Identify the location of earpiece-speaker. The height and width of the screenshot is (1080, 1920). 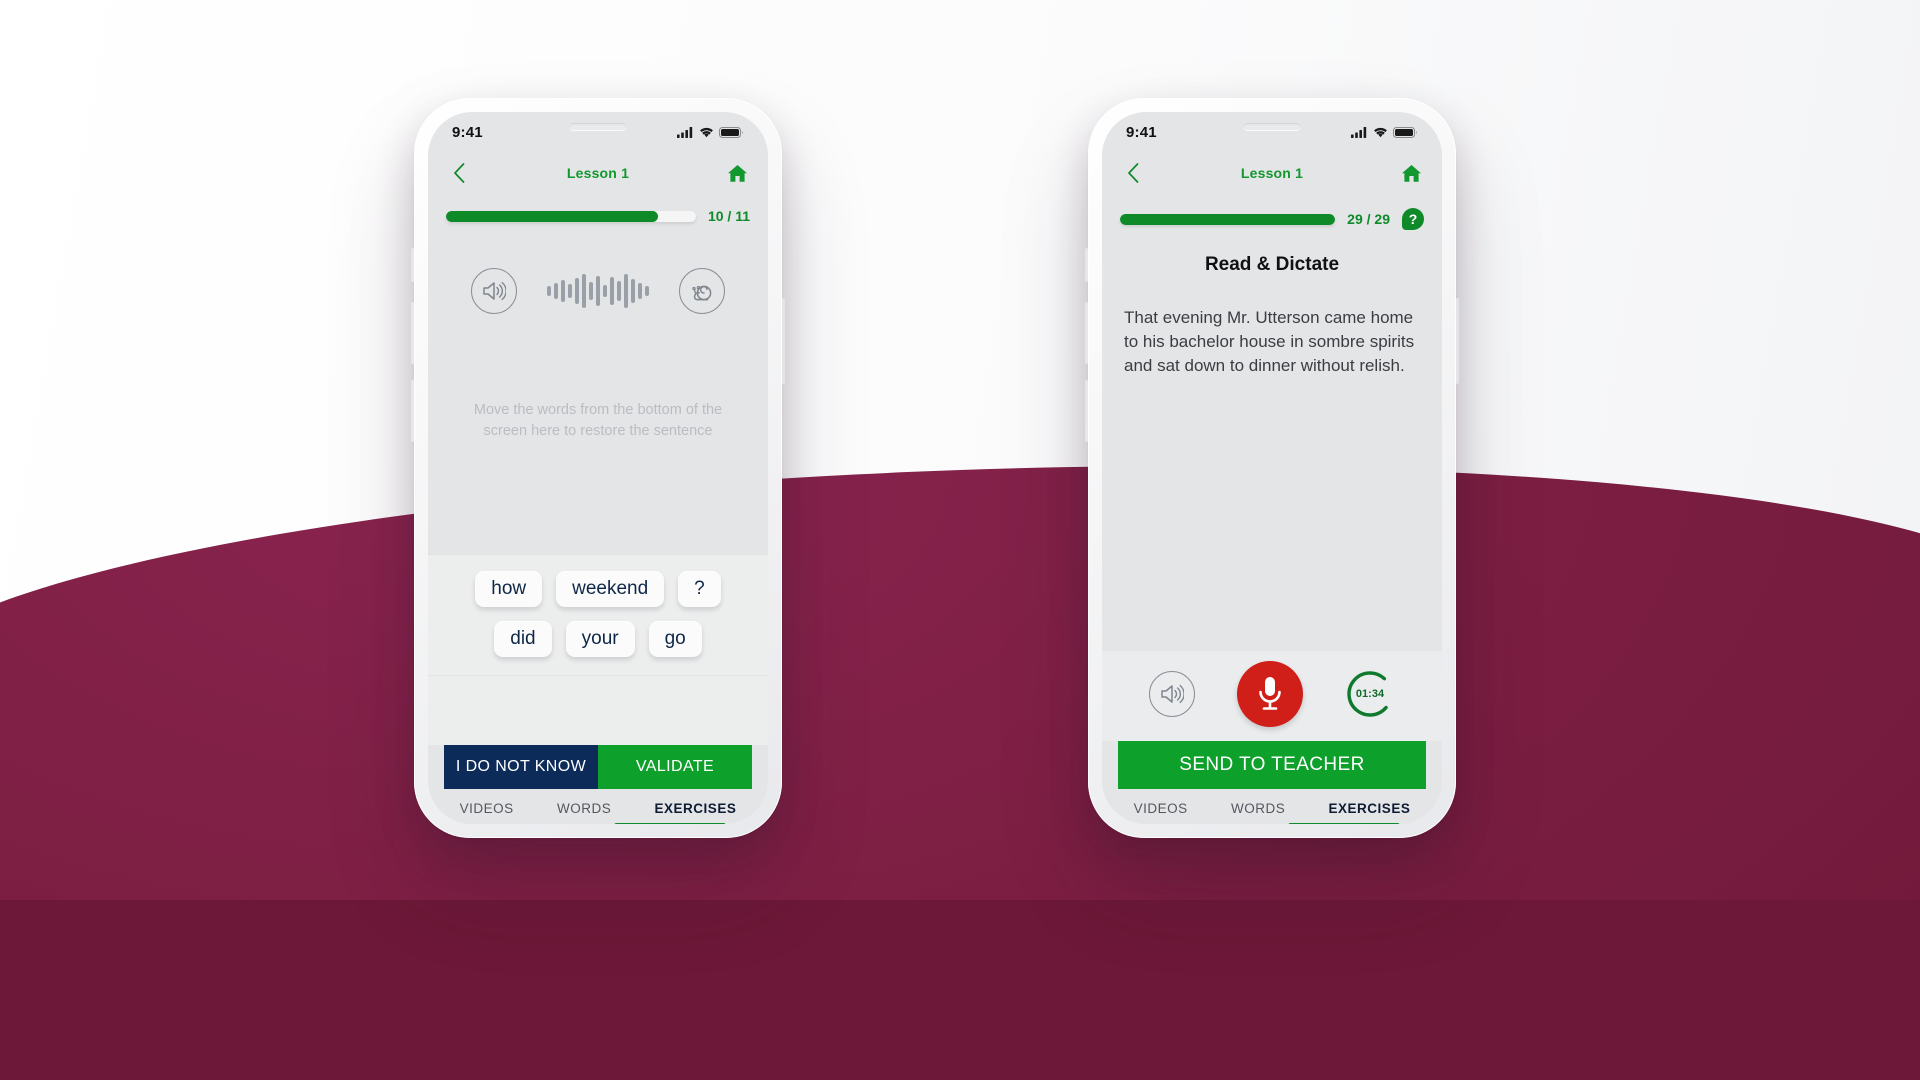
(598, 126).